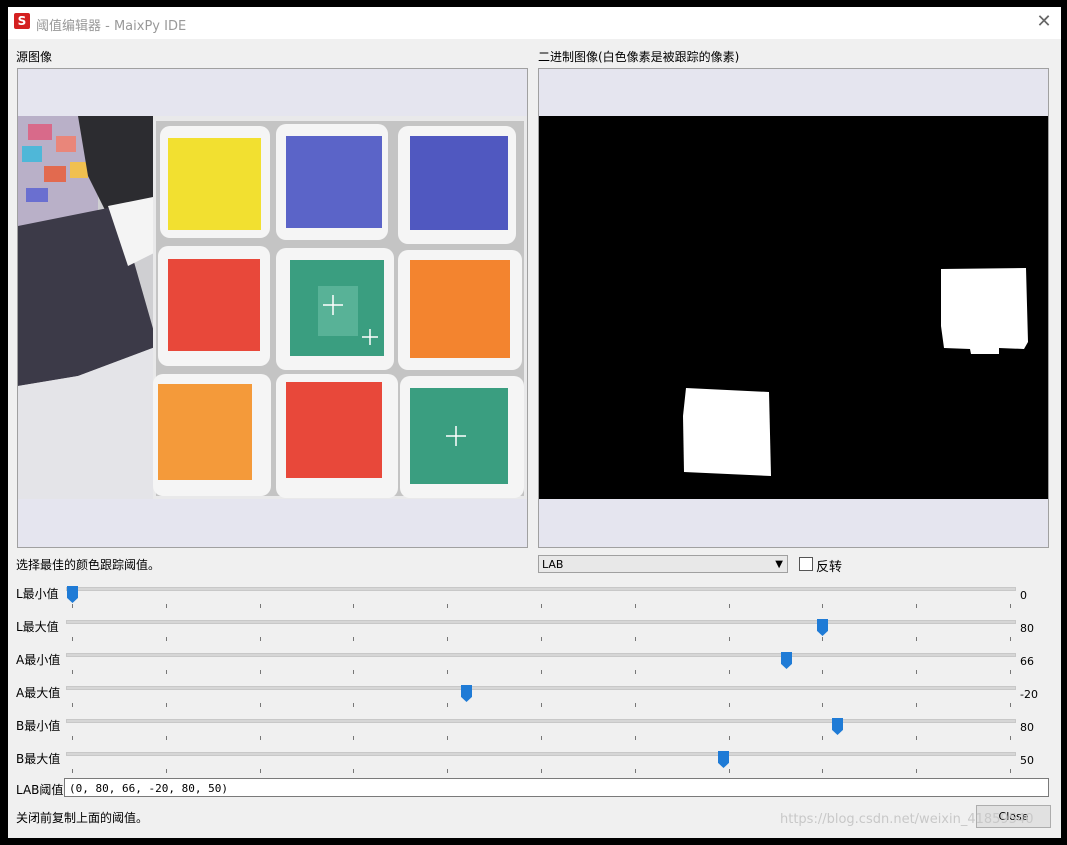 This screenshot has width=1067, height=845. What do you see at coordinates (22, 21) in the screenshot?
I see `app-logo-icon: S` at bounding box center [22, 21].